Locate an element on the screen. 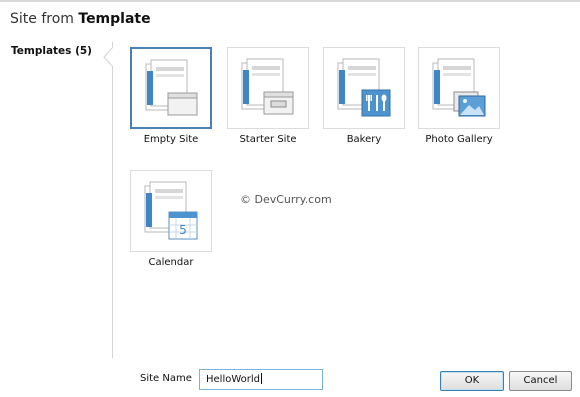  sidebar-divider-lower is located at coordinates (112, 212).